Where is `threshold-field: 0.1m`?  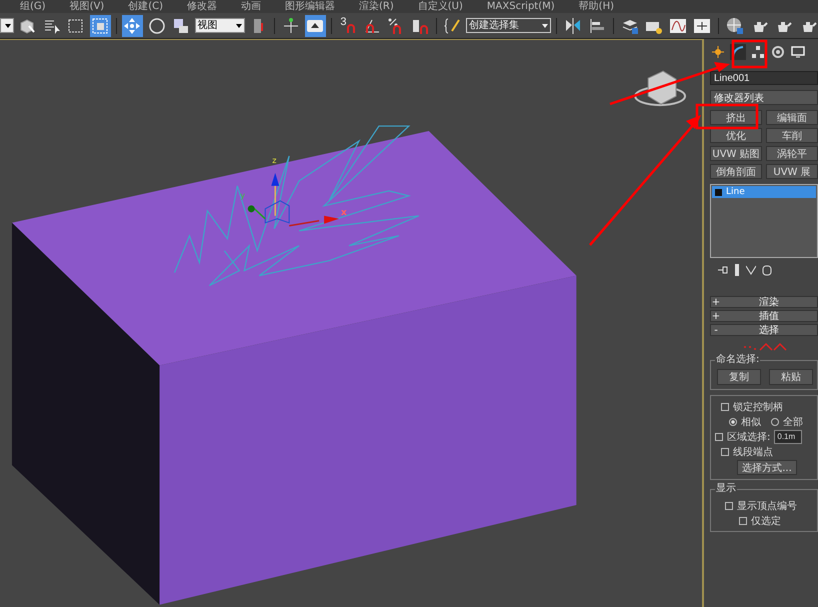 threshold-field: 0.1m is located at coordinates (788, 437).